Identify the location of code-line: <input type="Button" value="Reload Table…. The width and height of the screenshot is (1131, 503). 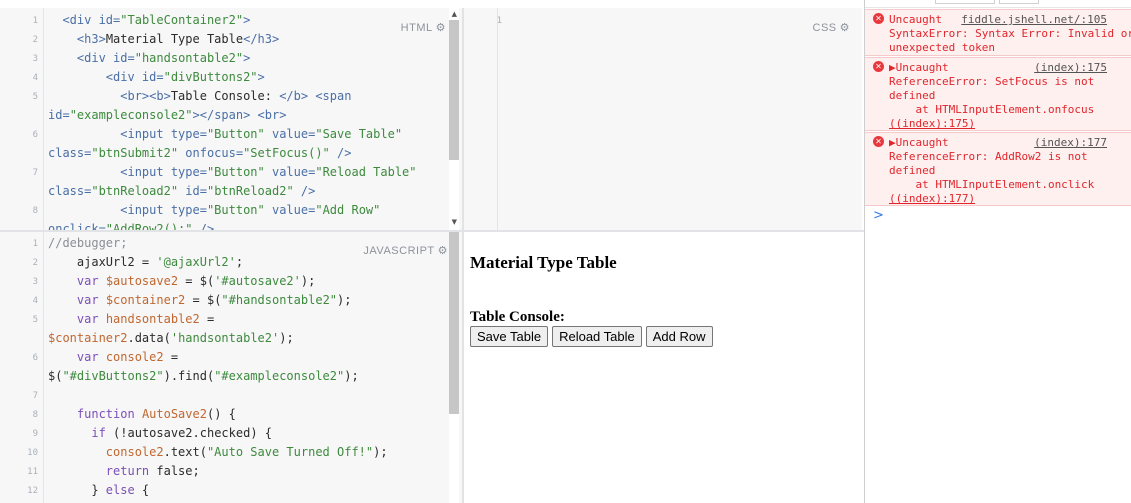
(232, 172).